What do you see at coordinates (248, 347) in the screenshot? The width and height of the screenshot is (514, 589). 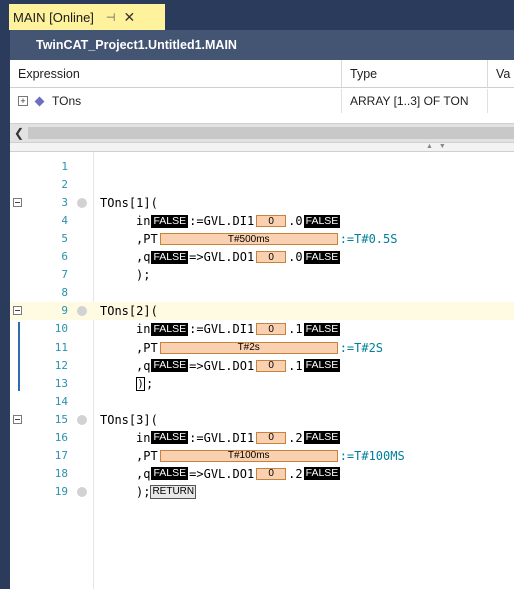 I see `watch-value-box: T#2s` at bounding box center [248, 347].